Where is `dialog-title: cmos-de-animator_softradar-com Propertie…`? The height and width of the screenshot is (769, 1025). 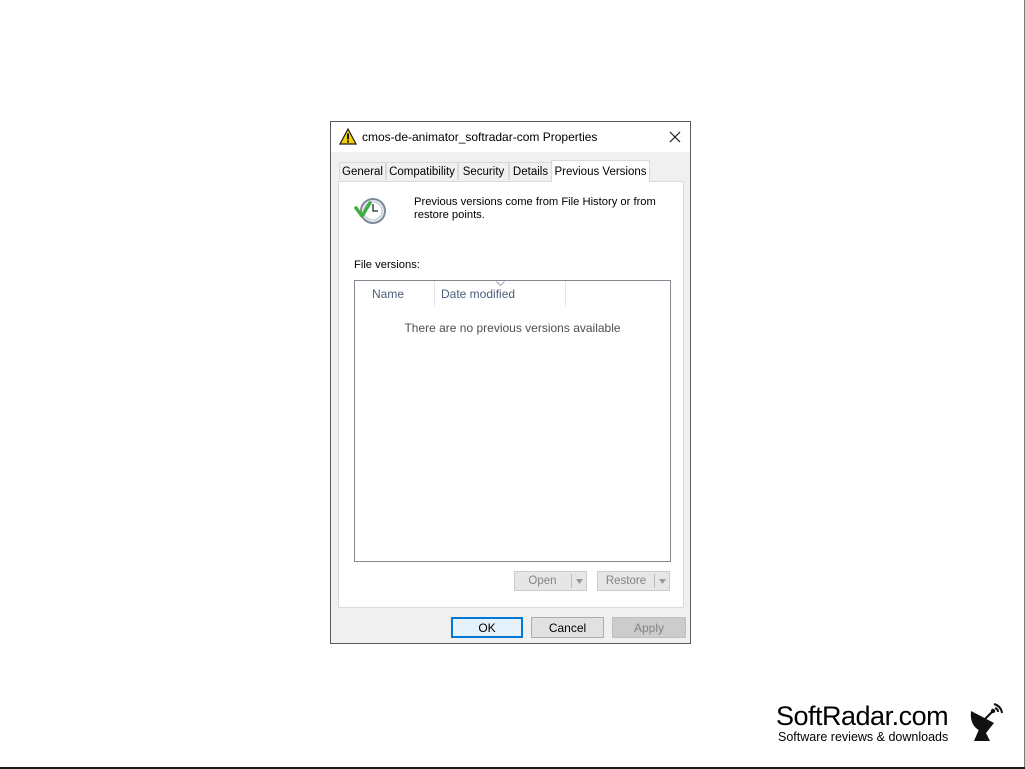 dialog-title: cmos-de-animator_softradar-com Propertie… is located at coordinates (480, 137).